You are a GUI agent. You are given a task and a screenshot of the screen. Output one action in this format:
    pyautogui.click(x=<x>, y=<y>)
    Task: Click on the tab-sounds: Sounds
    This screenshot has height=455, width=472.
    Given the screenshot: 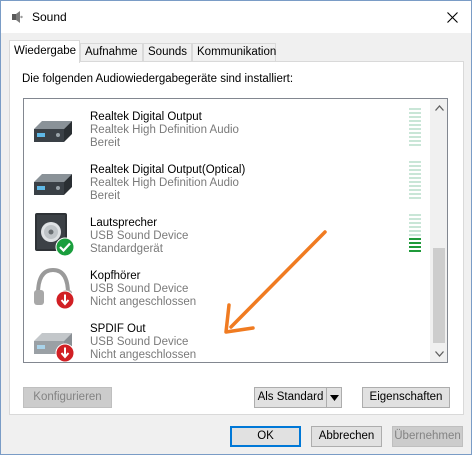 What is the action you would take?
    pyautogui.click(x=167, y=52)
    